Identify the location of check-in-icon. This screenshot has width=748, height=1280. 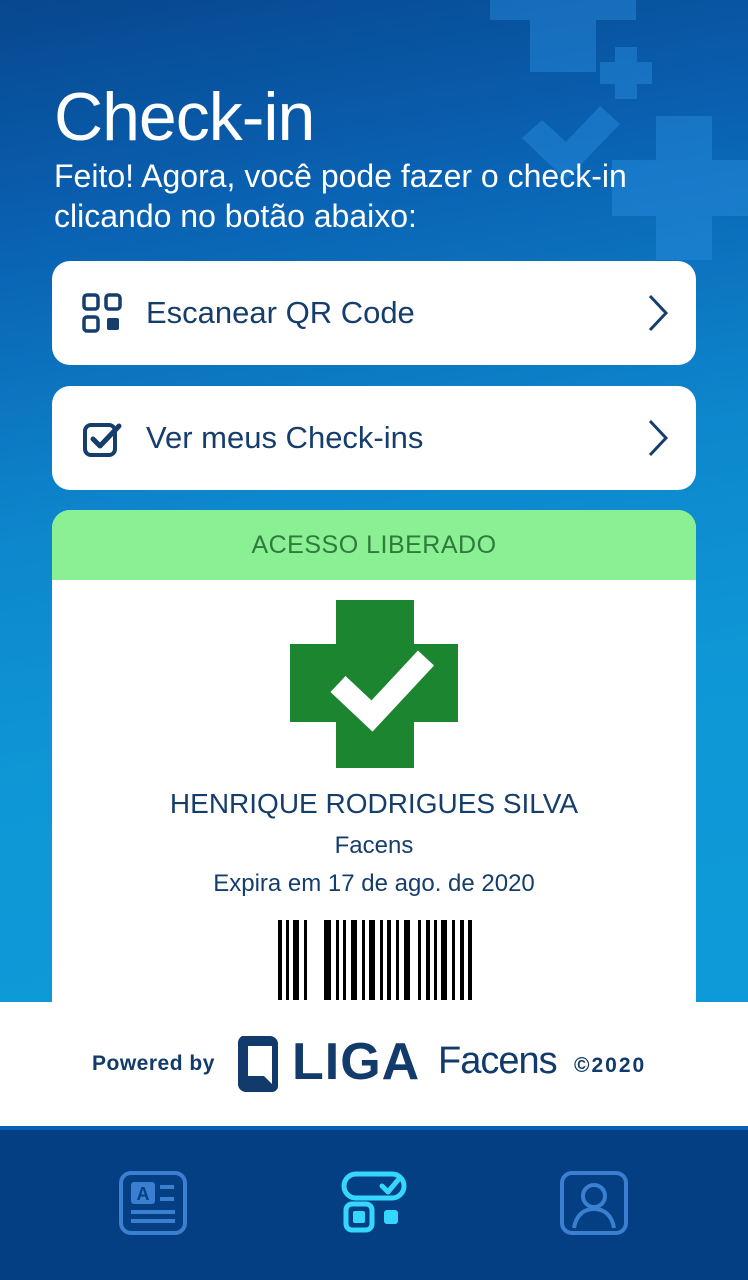
(374, 1202).